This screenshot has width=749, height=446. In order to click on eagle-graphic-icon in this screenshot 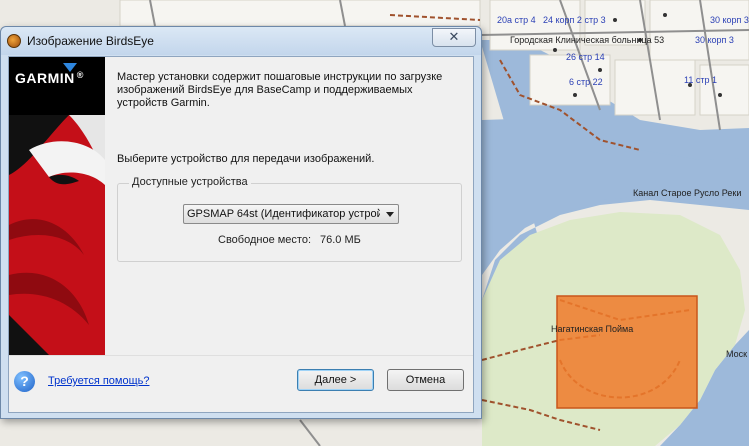, I will do `click(57, 235)`.